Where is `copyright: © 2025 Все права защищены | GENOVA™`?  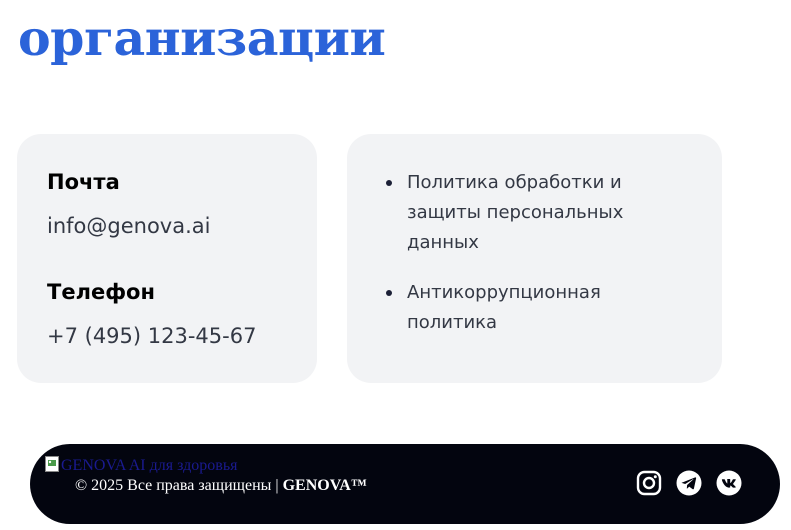 copyright: © 2025 Все права защищены | GENOVA™ is located at coordinates (221, 486).